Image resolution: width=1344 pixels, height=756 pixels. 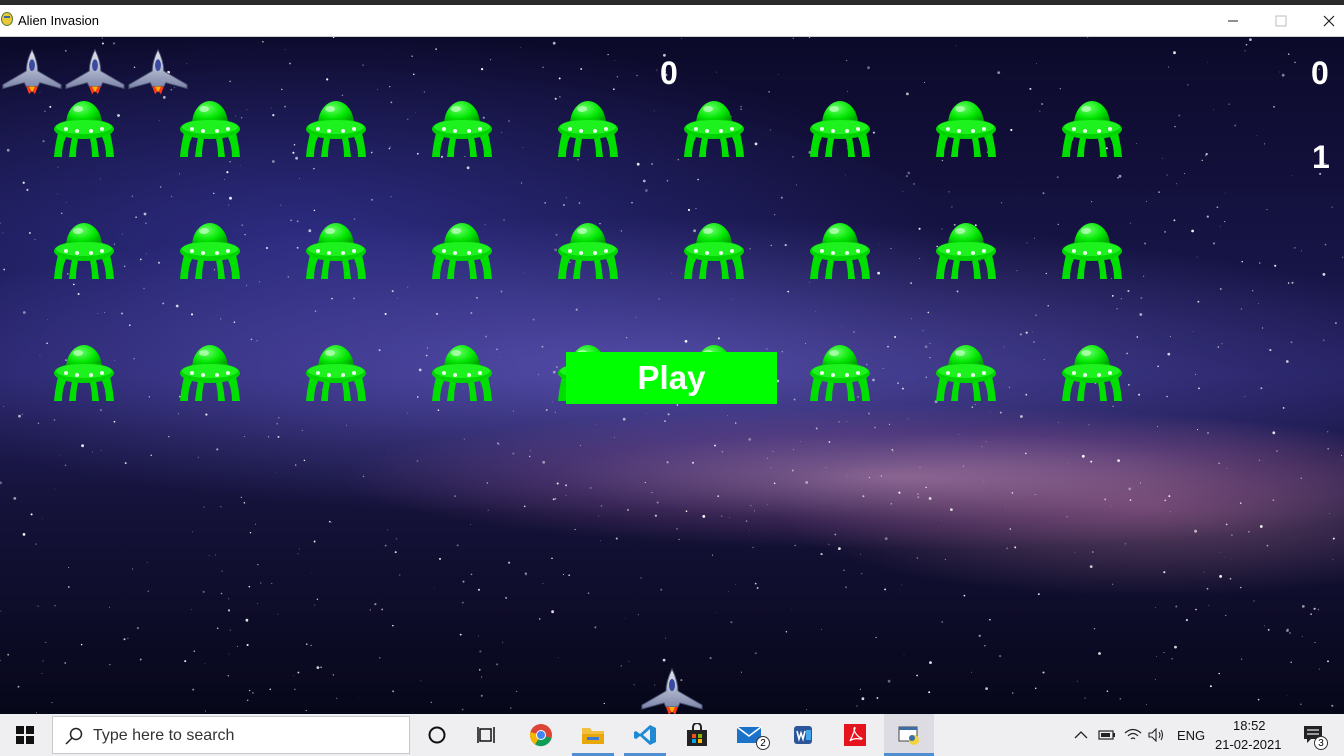 What do you see at coordinates (803, 735) in the screenshot?
I see `taskbar-word` at bounding box center [803, 735].